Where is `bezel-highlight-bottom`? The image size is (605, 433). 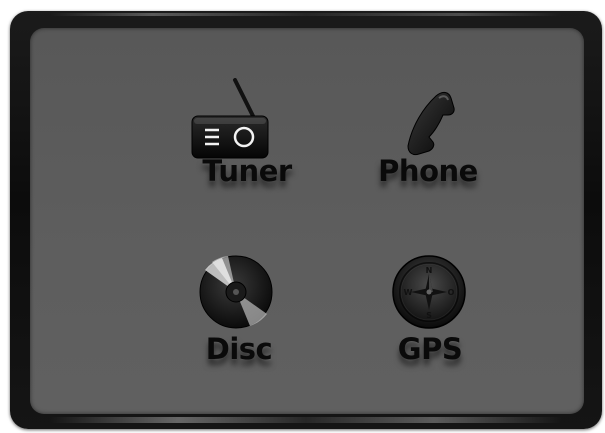
bezel-highlight-bottom is located at coordinates (306, 420).